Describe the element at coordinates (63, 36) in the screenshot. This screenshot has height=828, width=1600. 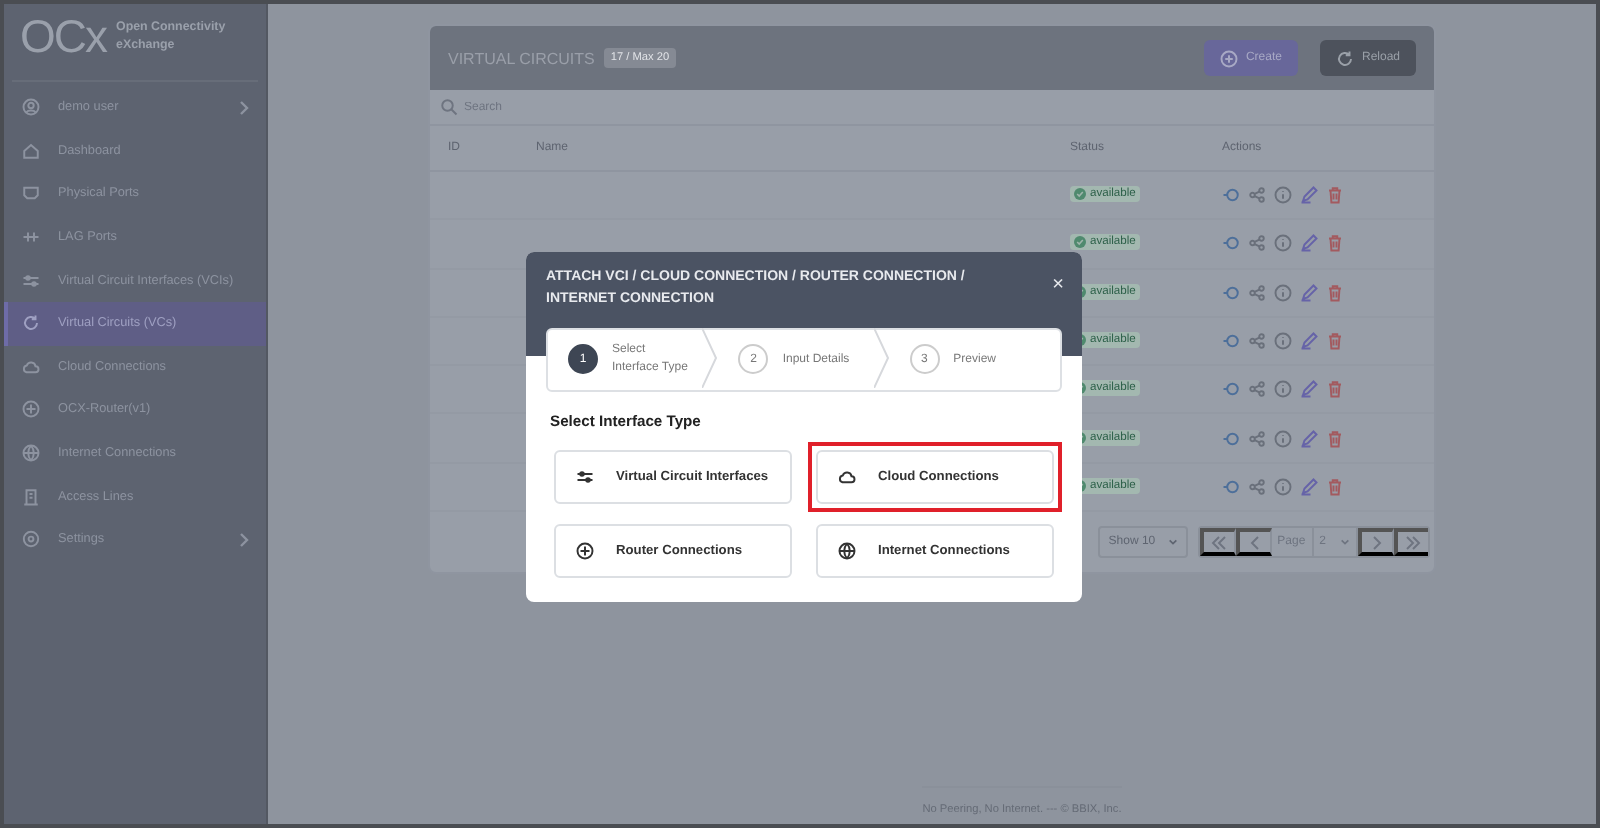
I see `logo: OCx` at that location.